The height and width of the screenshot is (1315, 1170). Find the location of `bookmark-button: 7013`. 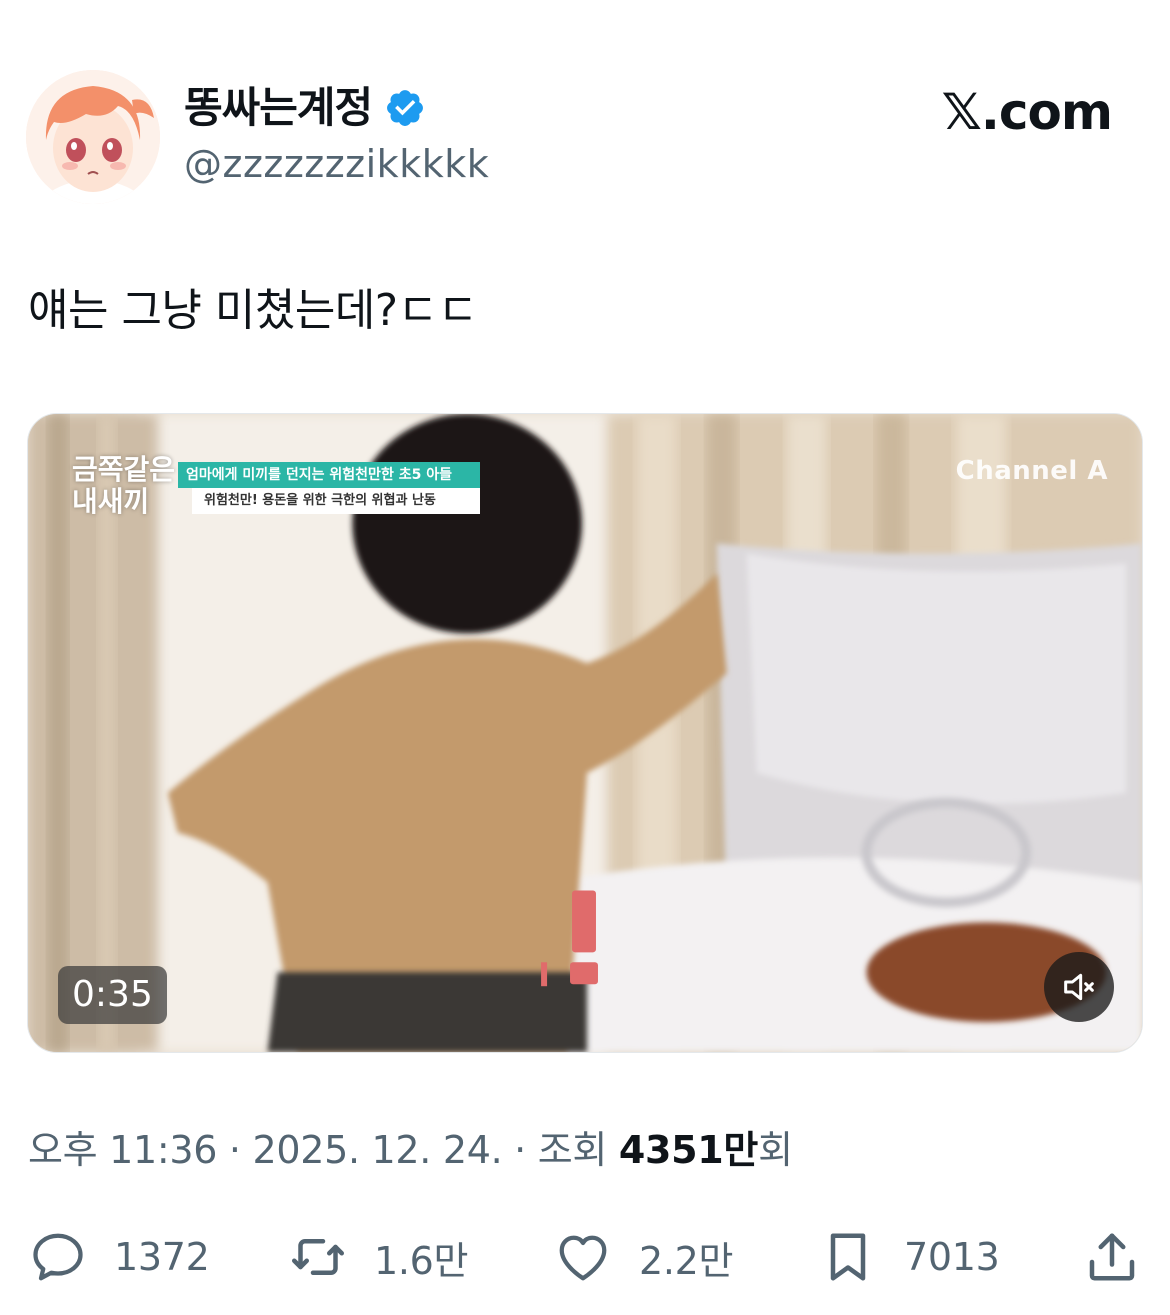

bookmark-button: 7013 is located at coordinates (909, 1257).